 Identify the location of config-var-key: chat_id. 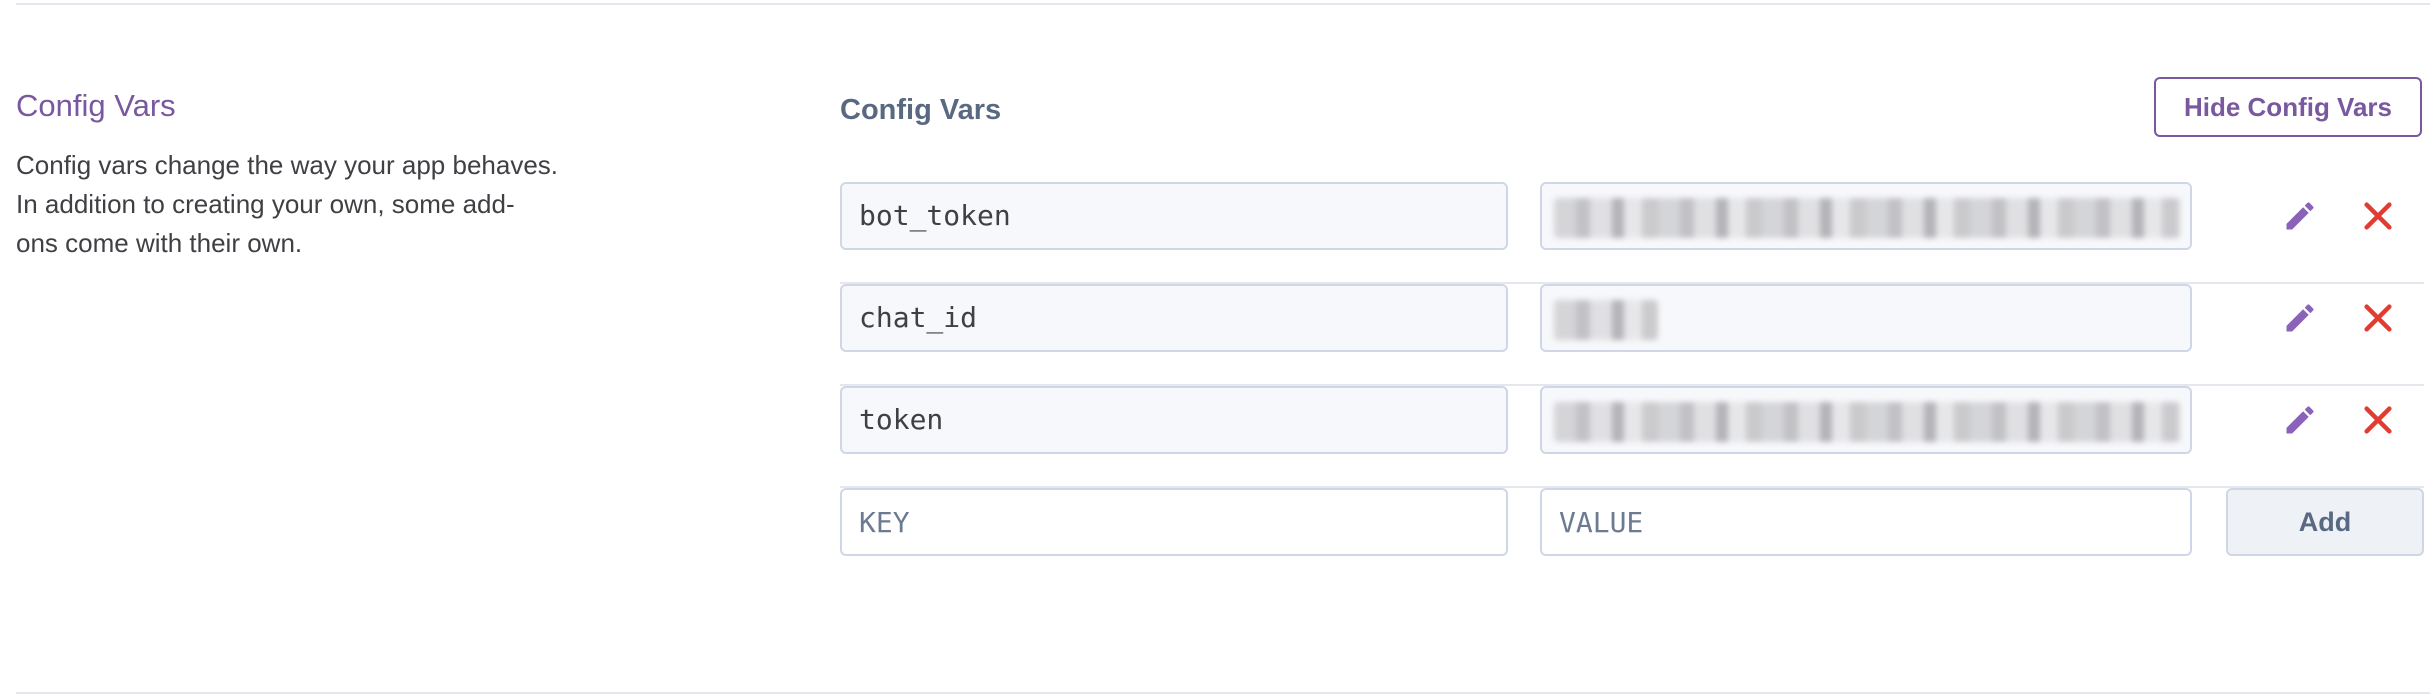
(1174, 318).